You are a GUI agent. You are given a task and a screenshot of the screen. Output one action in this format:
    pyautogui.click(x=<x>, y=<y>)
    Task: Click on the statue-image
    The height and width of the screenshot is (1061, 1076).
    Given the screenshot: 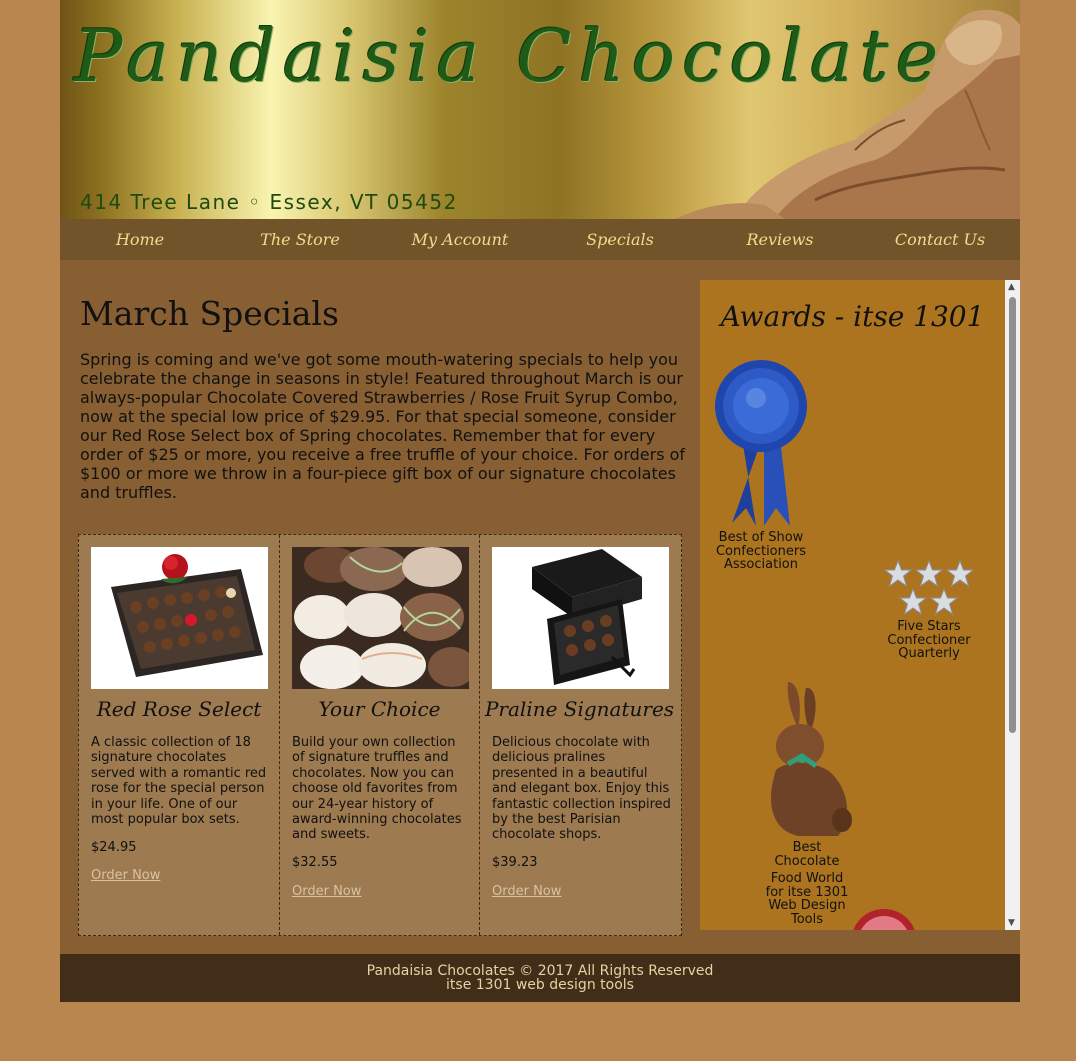 What is the action you would take?
    pyautogui.click(x=847, y=114)
    